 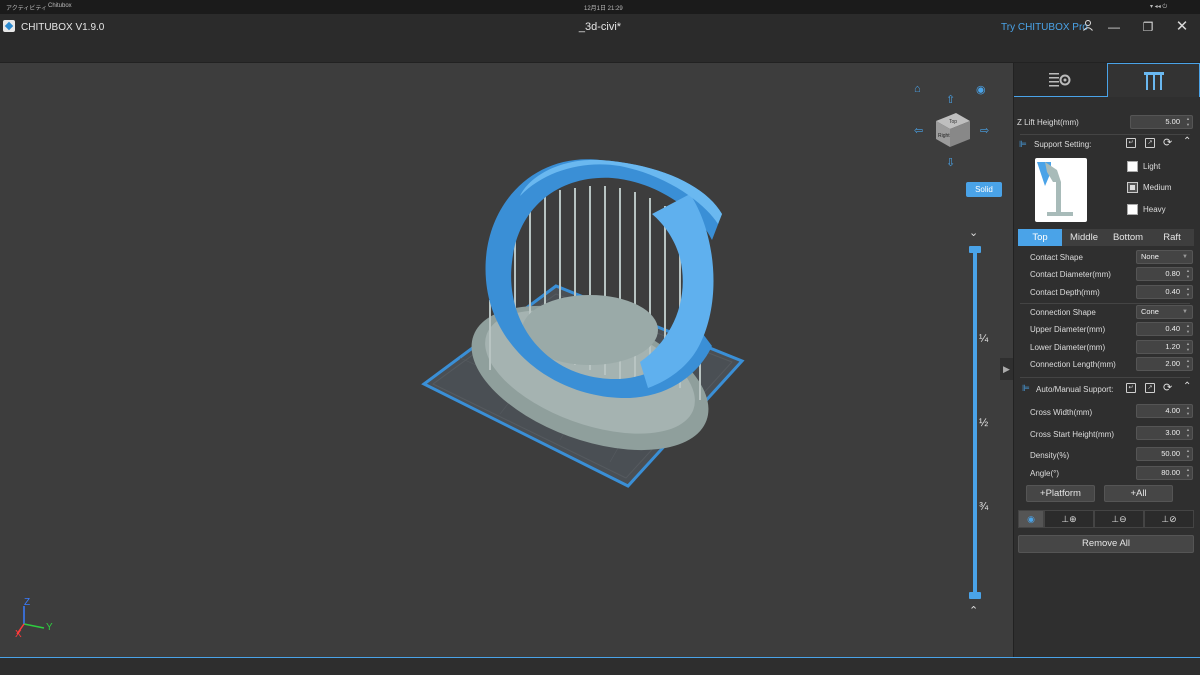 What do you see at coordinates (984, 507) in the screenshot?
I see `slider-three-quarter-label: ¾` at bounding box center [984, 507].